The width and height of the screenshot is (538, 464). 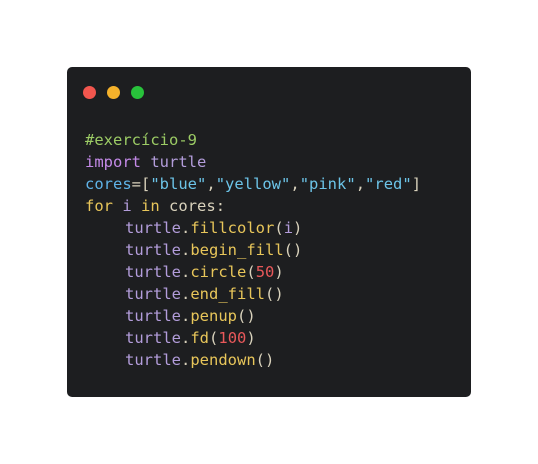 I want to click on maximize-button, so click(x=137, y=92).